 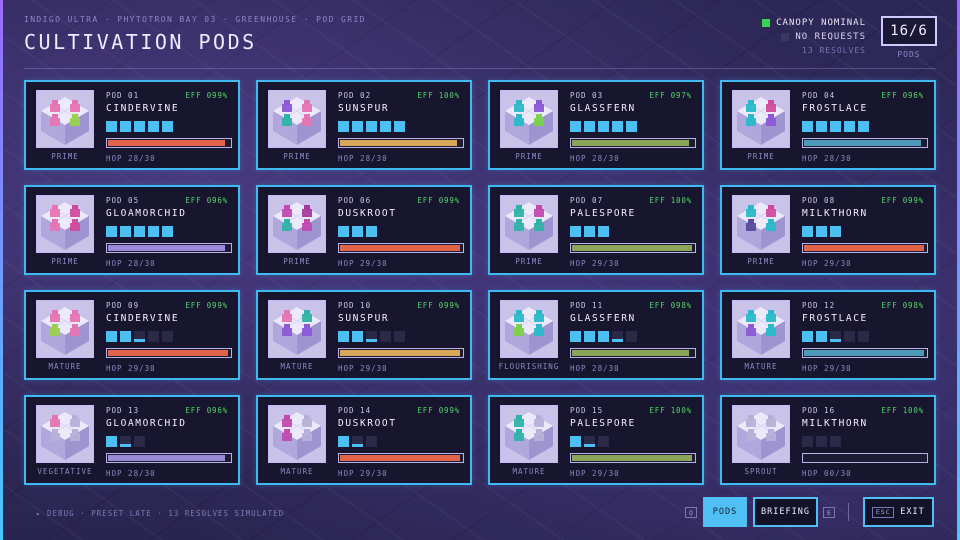 What do you see at coordinates (785, 37) in the screenshot?
I see `requests-status-led-icon` at bounding box center [785, 37].